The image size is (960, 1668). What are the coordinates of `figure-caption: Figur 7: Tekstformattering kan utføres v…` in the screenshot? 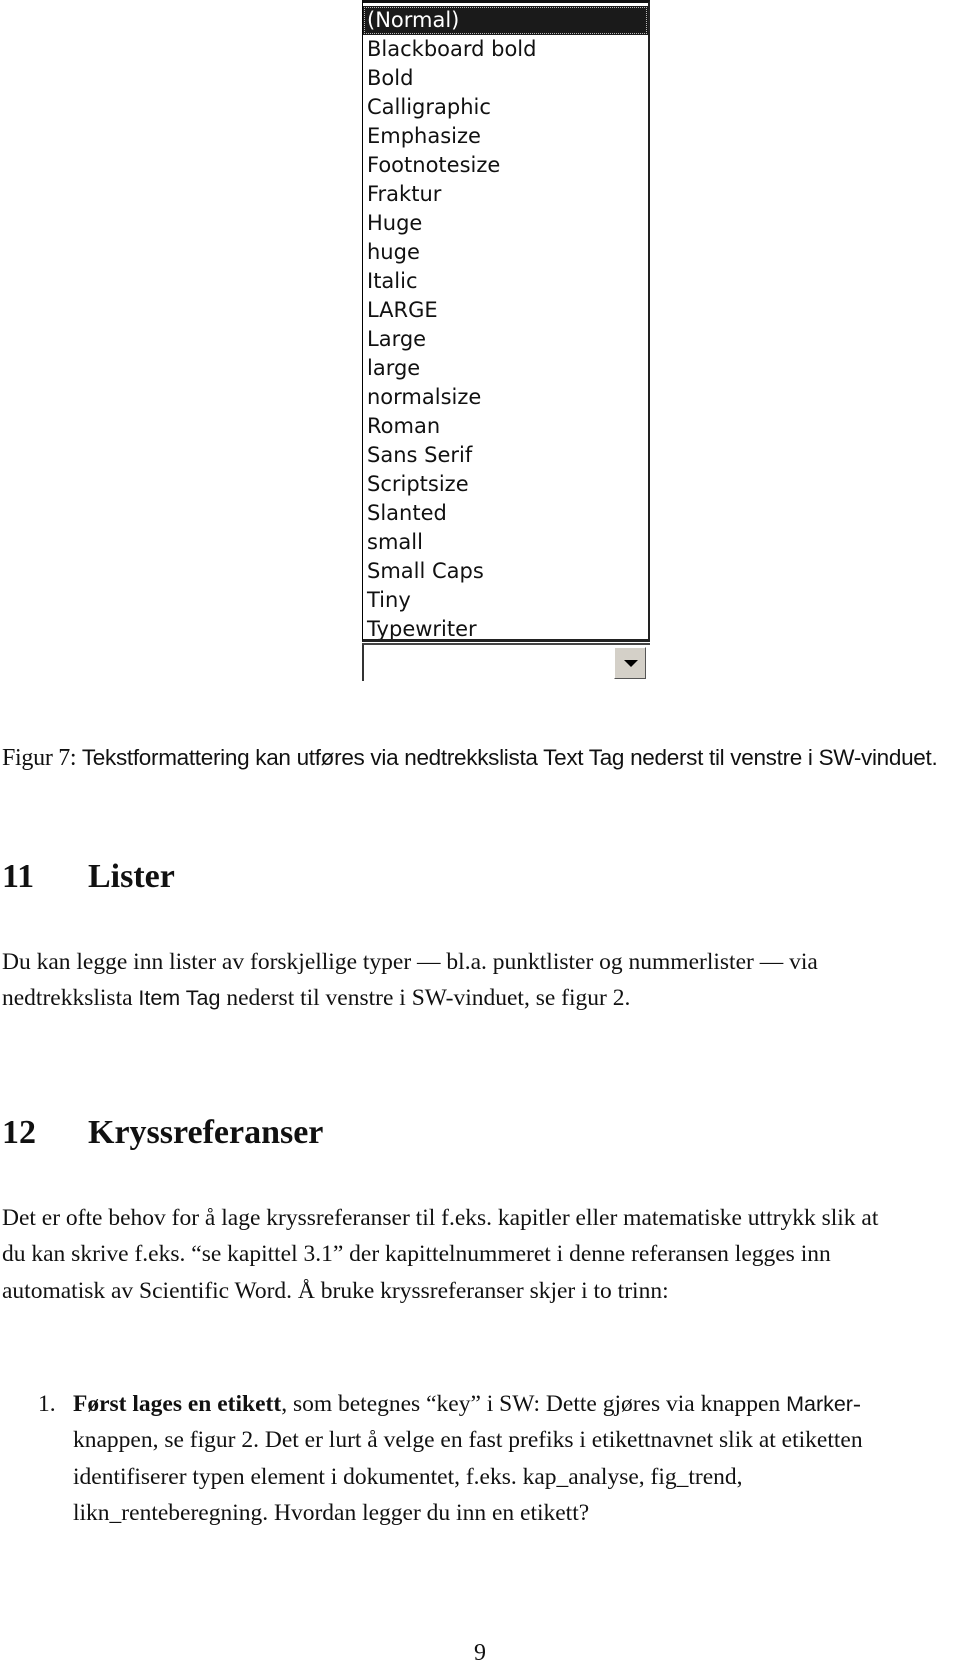 It's located at (477, 758).